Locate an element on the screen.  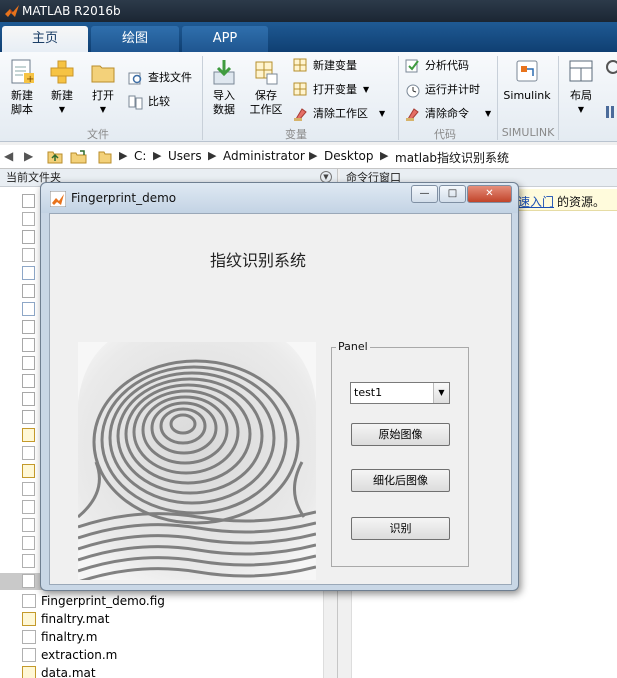
forward-arrow-icon: ▶ is located at coordinates (28, 156).